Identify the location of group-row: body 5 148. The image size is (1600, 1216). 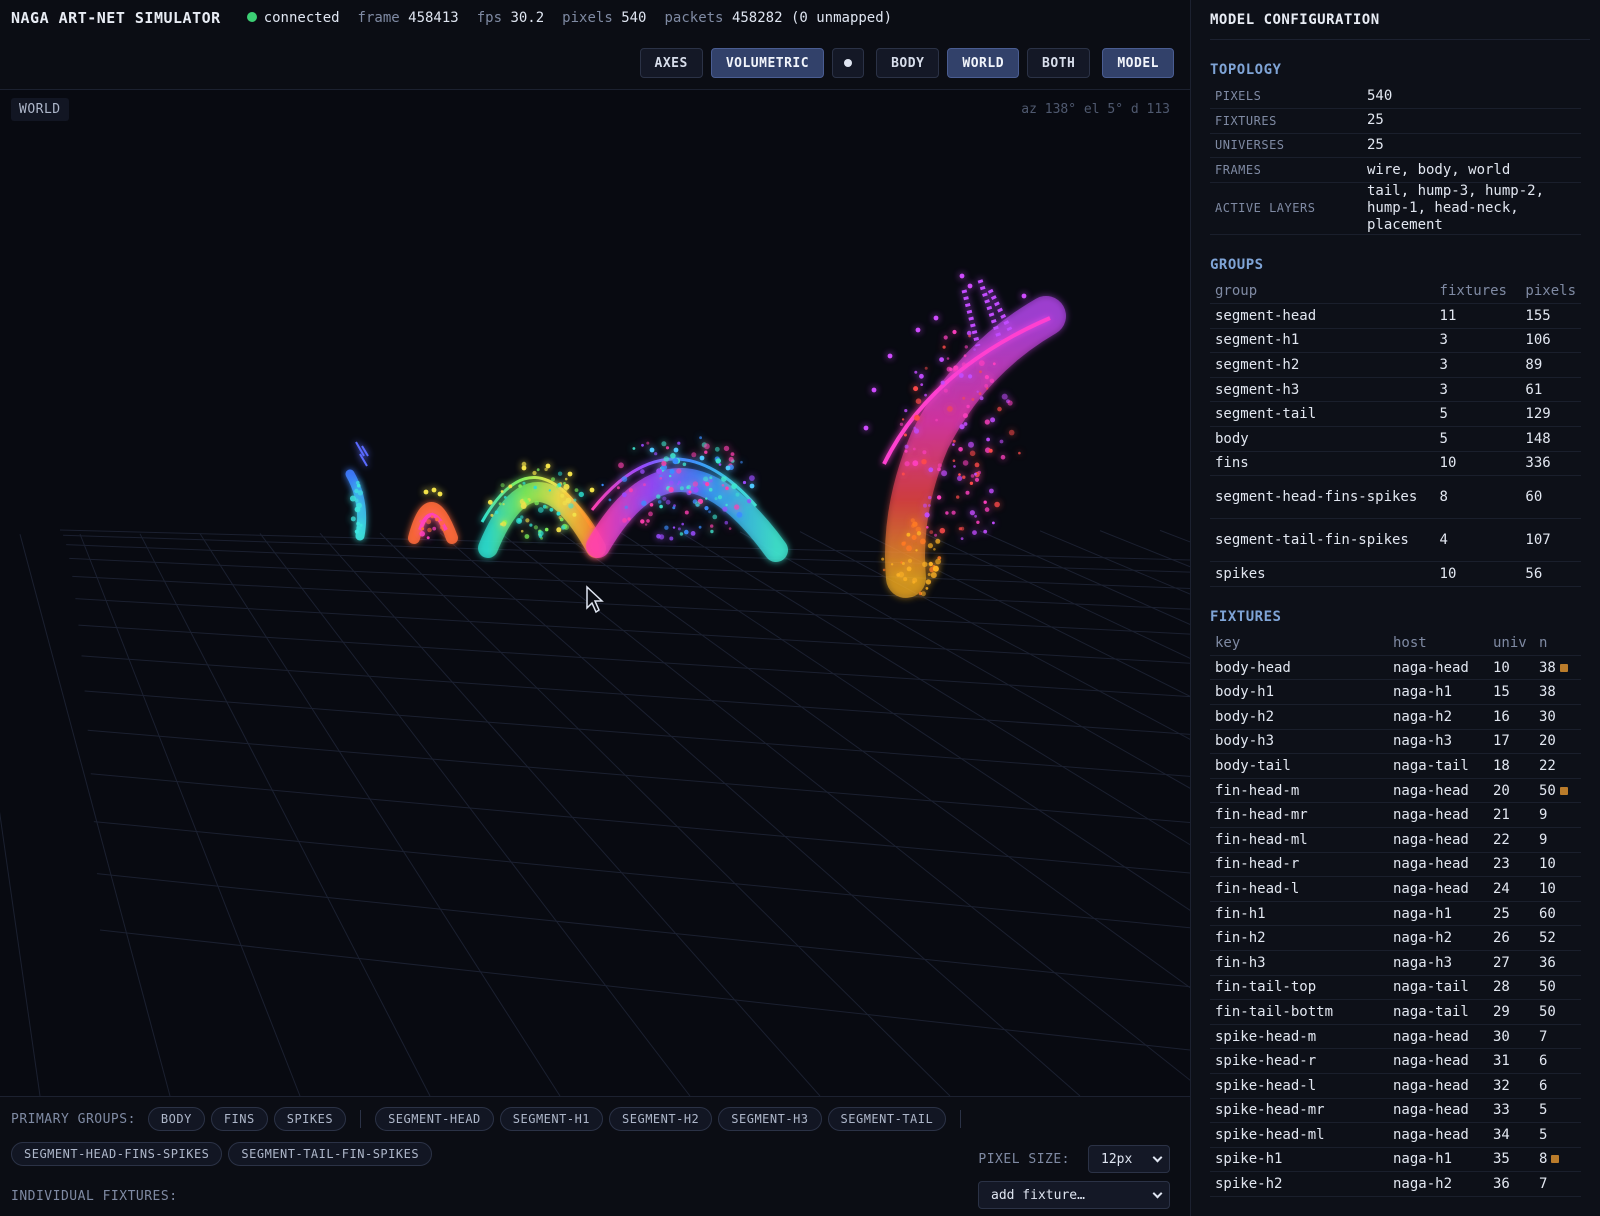
(1395, 439).